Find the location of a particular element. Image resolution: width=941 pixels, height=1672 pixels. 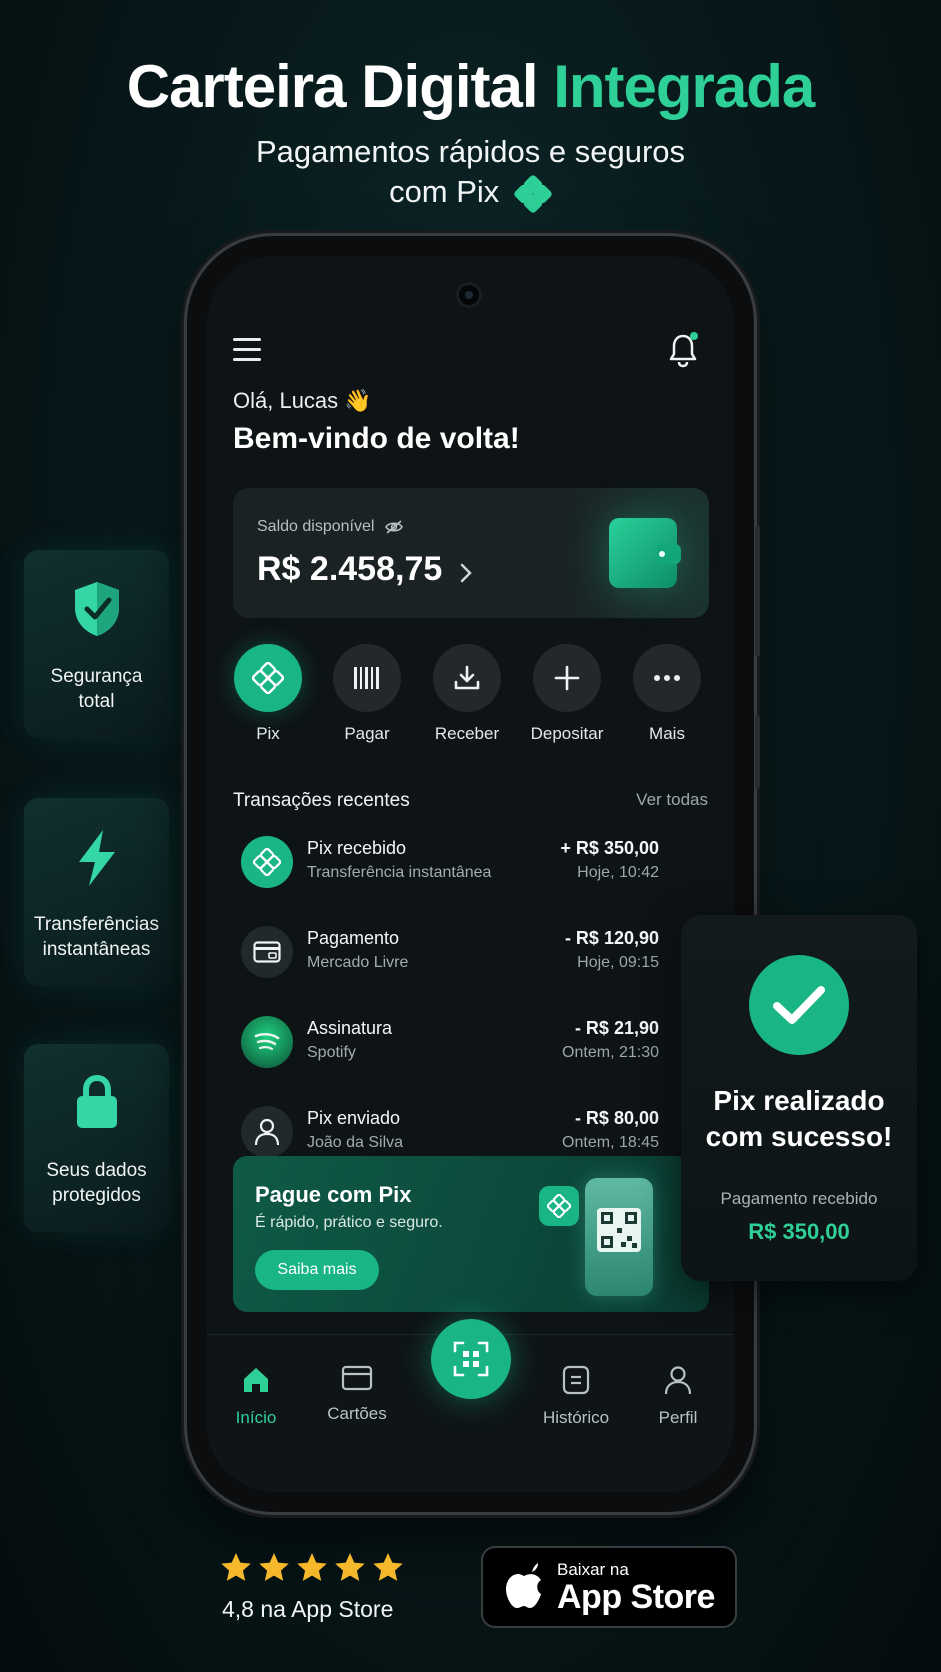

badge-transfers: Transferências instantâneas is located at coordinates (96, 892).